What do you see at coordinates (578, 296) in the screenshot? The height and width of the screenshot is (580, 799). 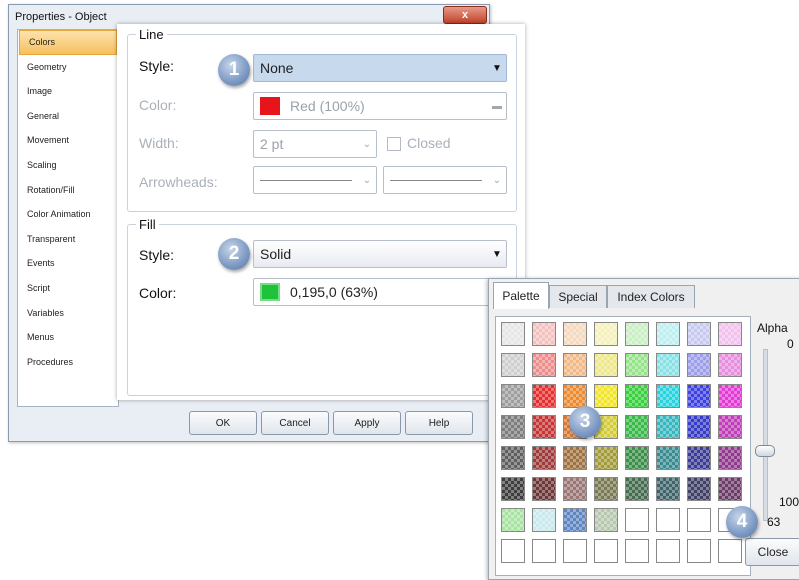 I see `tab-special: Special` at bounding box center [578, 296].